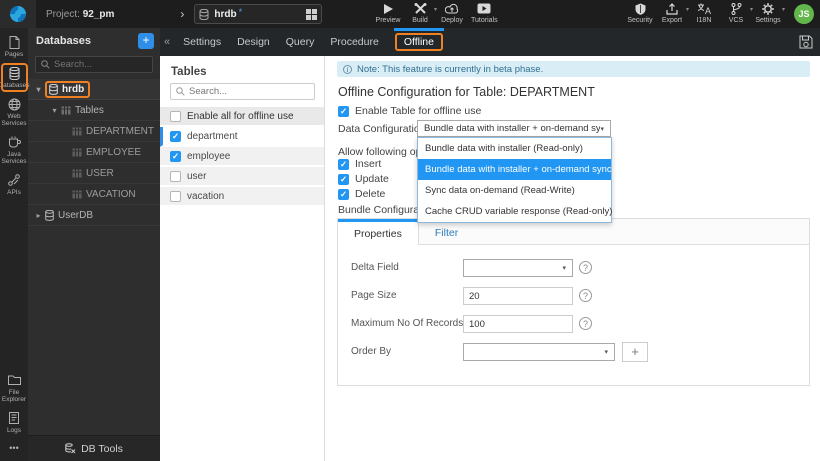 The height and width of the screenshot is (461, 820). What do you see at coordinates (94, 152) in the screenshot?
I see `tree-node-table: EMPLOYEE` at bounding box center [94, 152].